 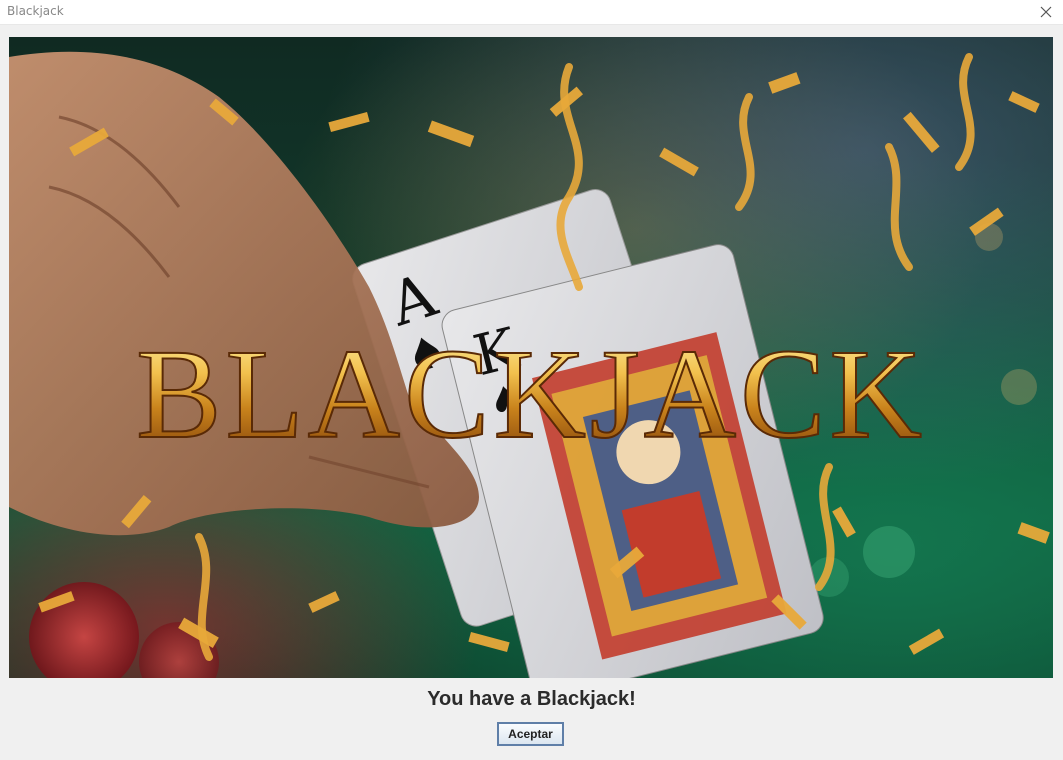 What do you see at coordinates (531, 12) in the screenshot?
I see `window-titlebar: Blackjack` at bounding box center [531, 12].